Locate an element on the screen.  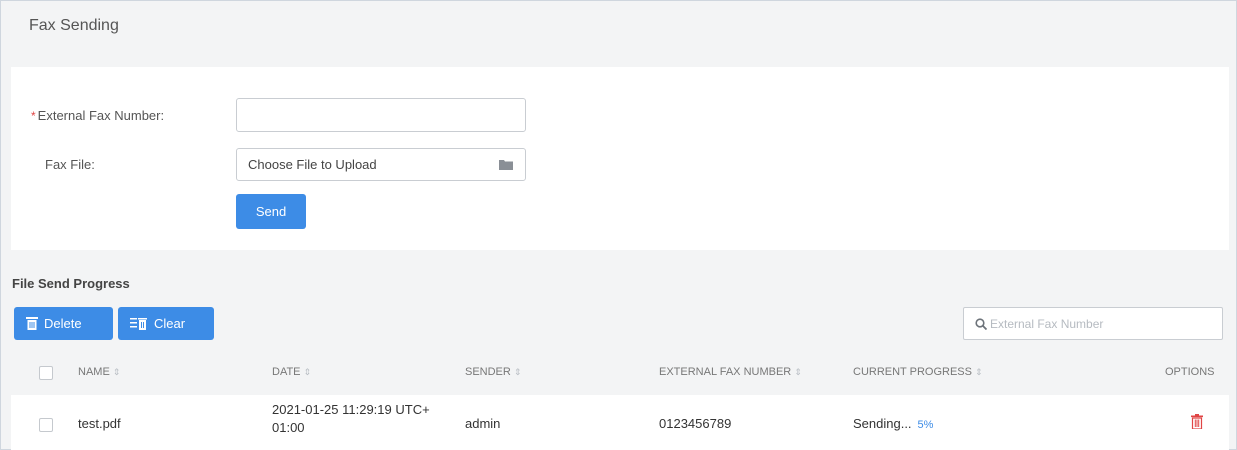
row-checkbox is located at coordinates (46, 425).